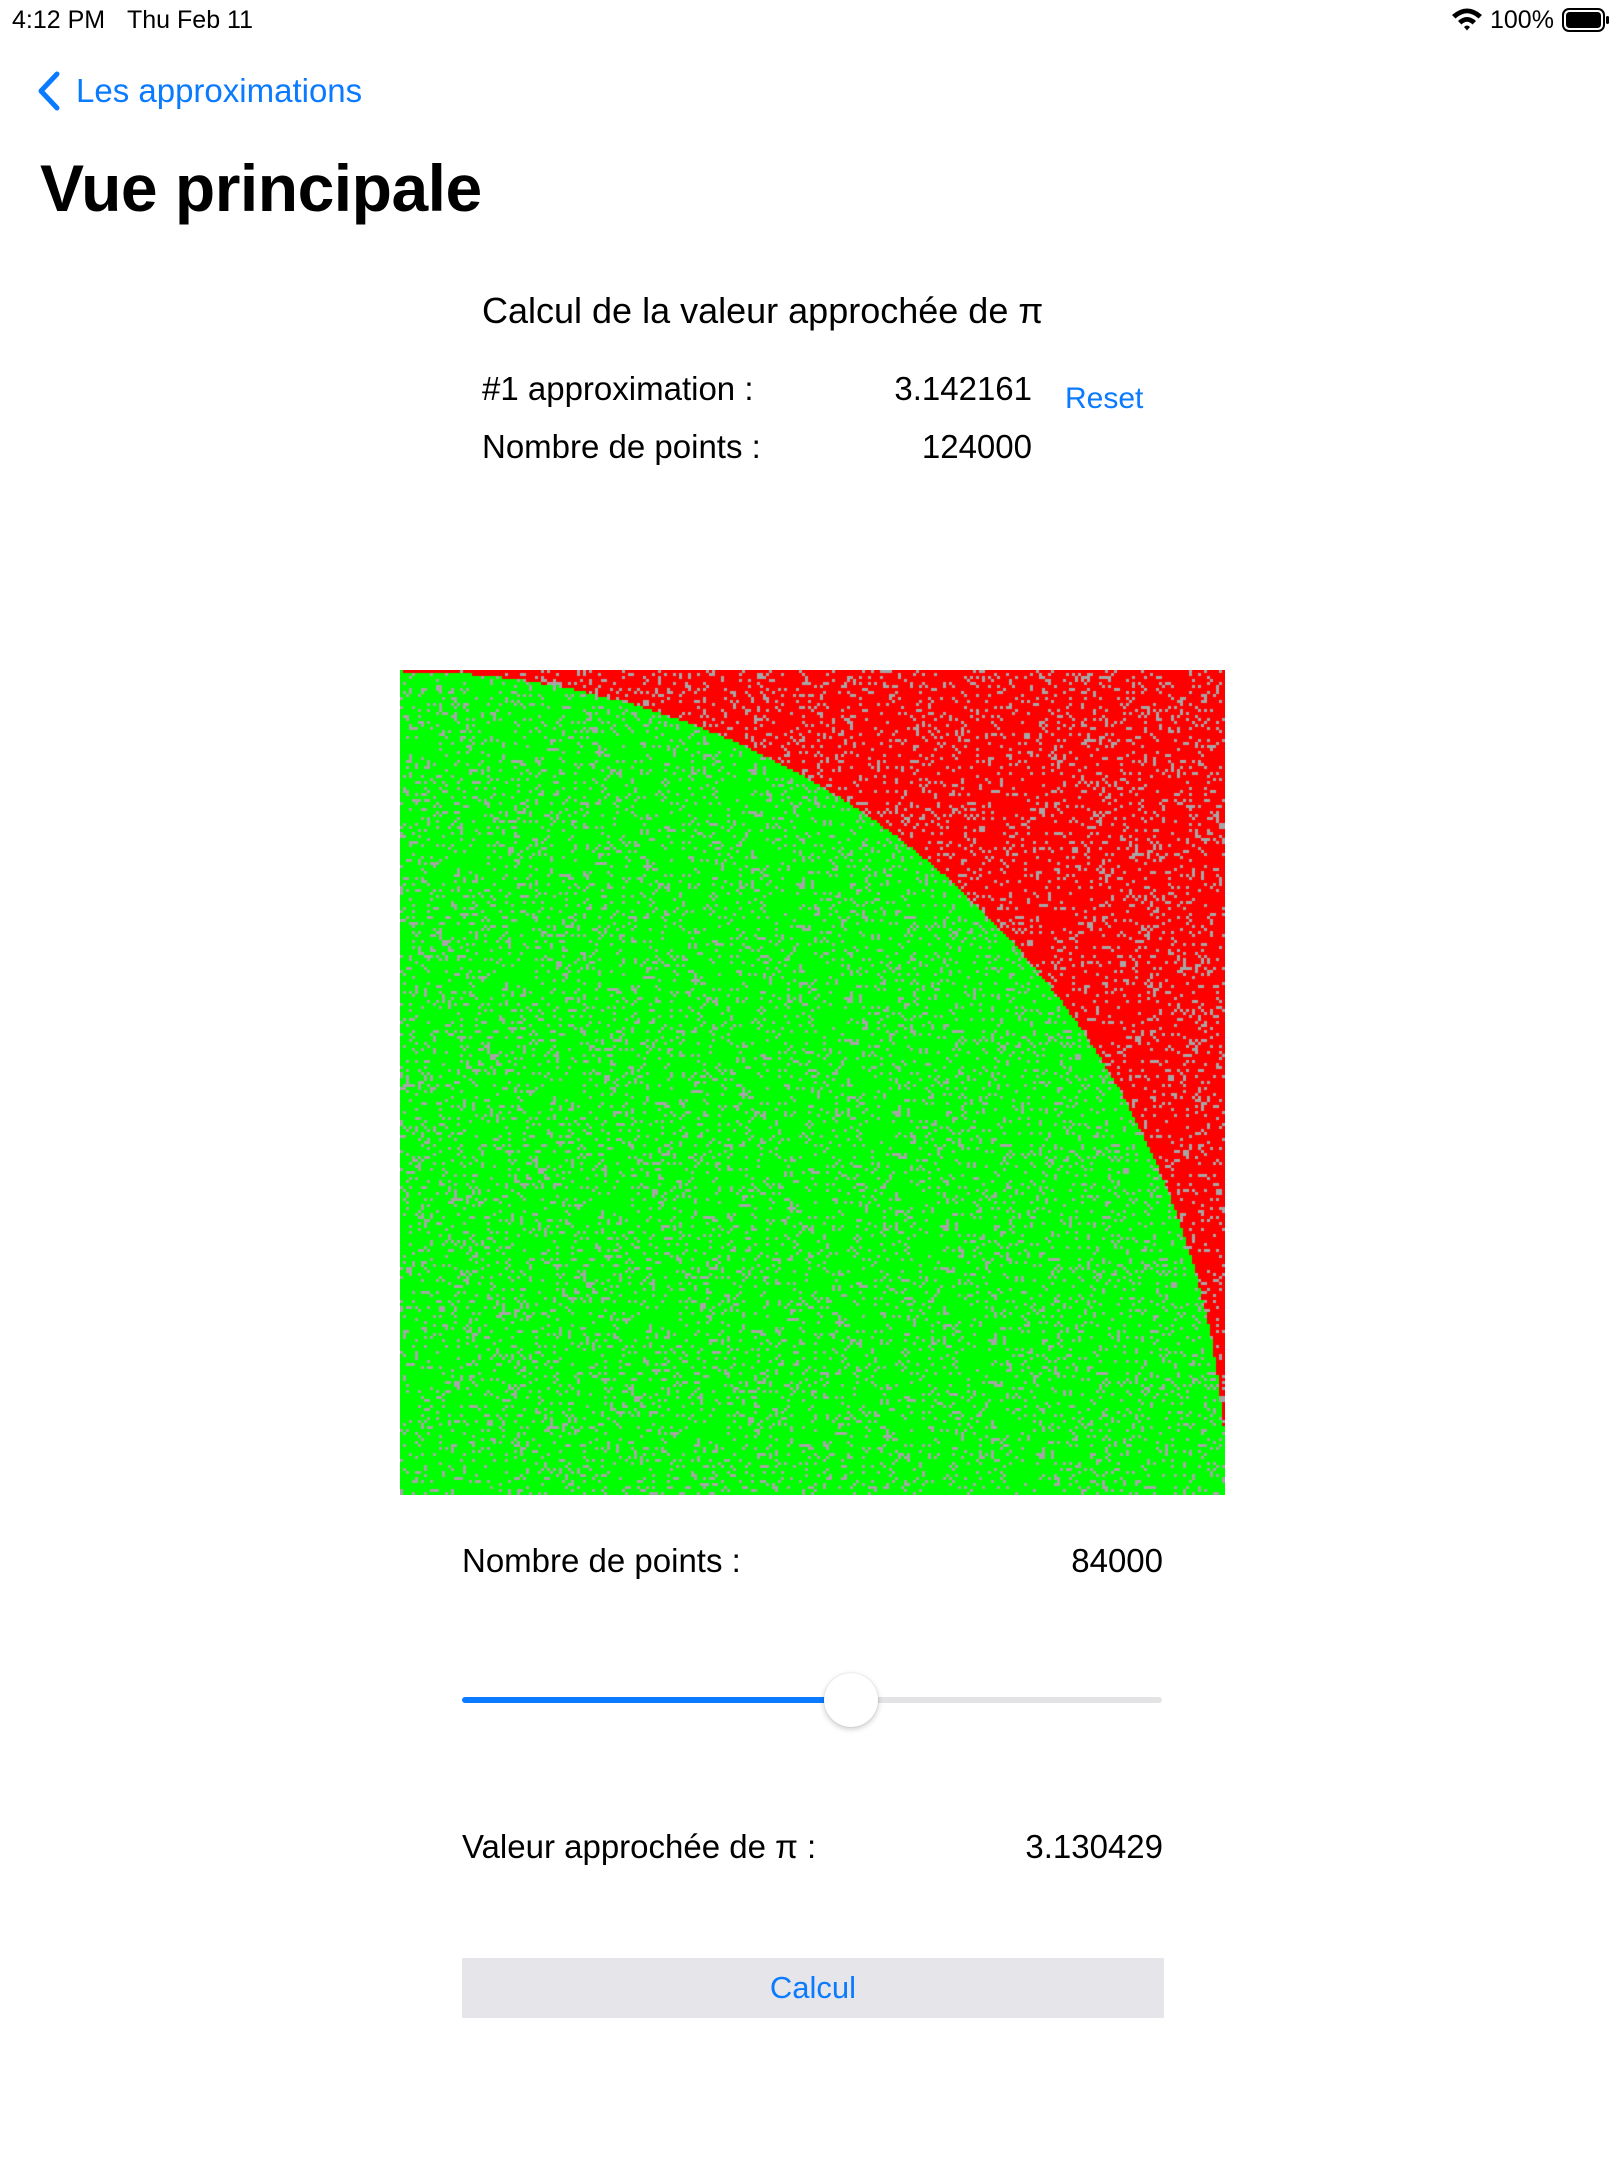 The height and width of the screenshot is (2160, 1620). Describe the element at coordinates (1117, 1560) in the screenshot. I see `controls-points-value: 84000` at that location.